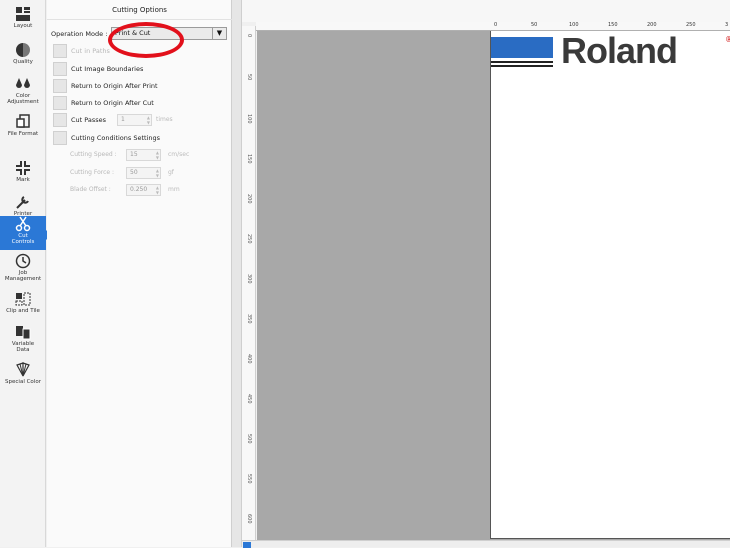 This screenshot has height=548, width=730. Describe the element at coordinates (249, 479) in the screenshot. I see `ruler-tick: 550` at that location.